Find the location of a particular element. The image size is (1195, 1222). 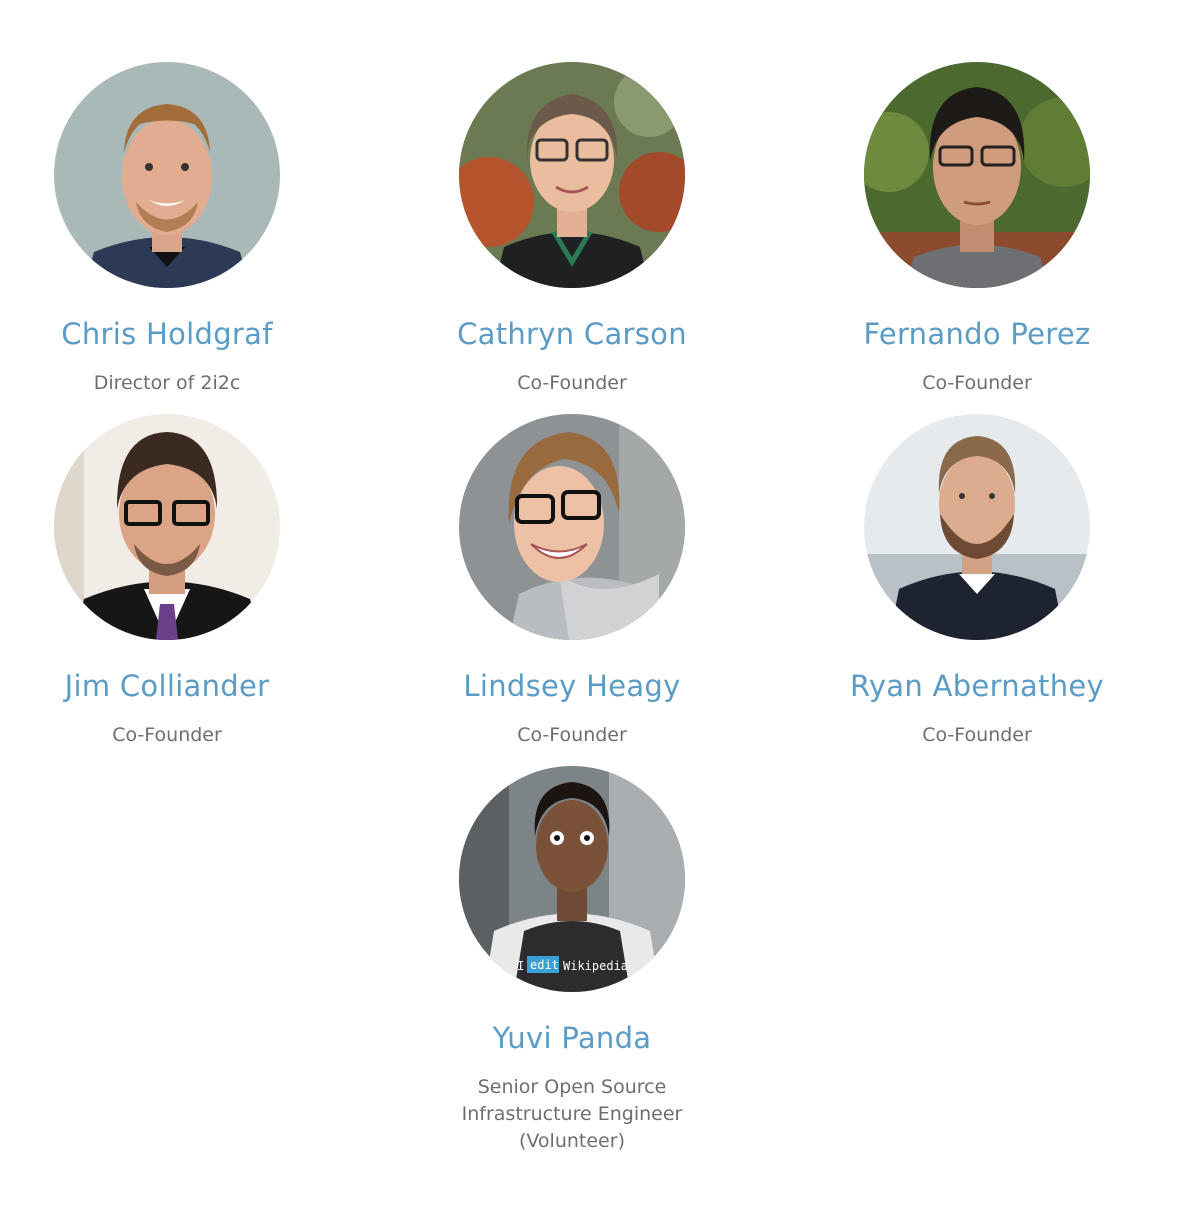

shirt-text: I is located at coordinates (520, 966).